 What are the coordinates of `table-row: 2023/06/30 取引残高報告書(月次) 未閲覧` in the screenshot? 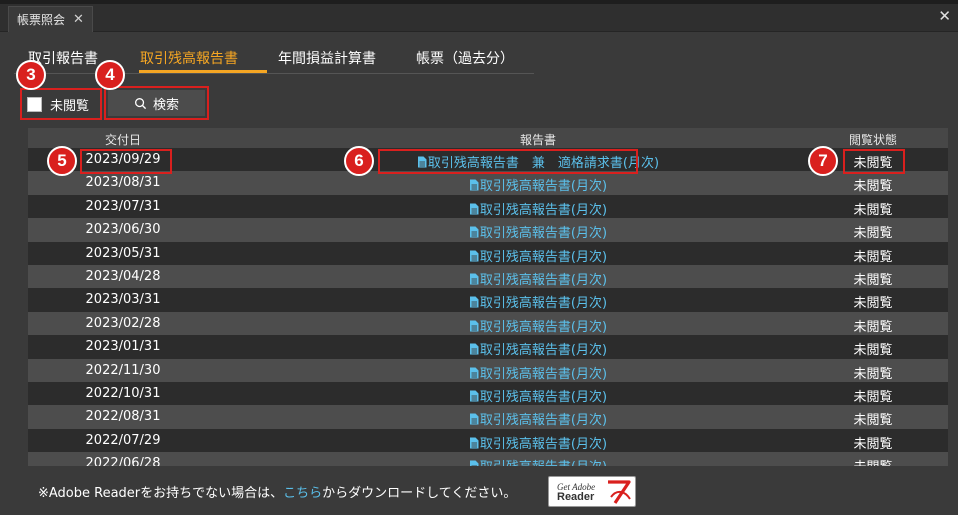 It's located at (488, 230).